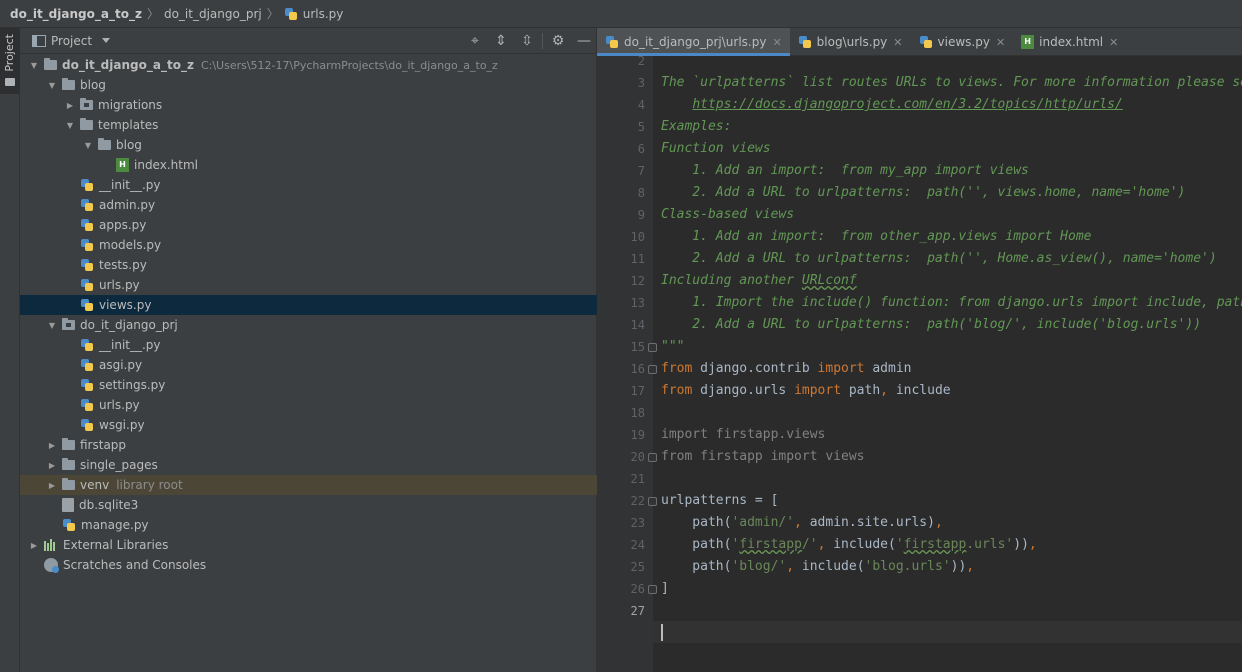 The height and width of the screenshot is (672, 1242). Describe the element at coordinates (637, 567) in the screenshot. I see `line-number: 25` at that location.